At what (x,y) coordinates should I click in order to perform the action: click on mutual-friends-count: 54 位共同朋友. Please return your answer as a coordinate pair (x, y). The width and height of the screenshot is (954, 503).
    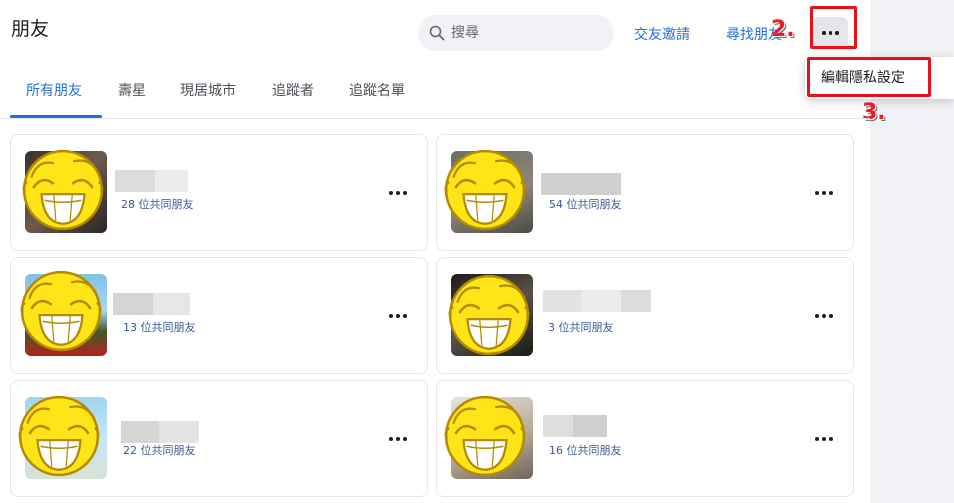
    Looking at the image, I should click on (585, 204).